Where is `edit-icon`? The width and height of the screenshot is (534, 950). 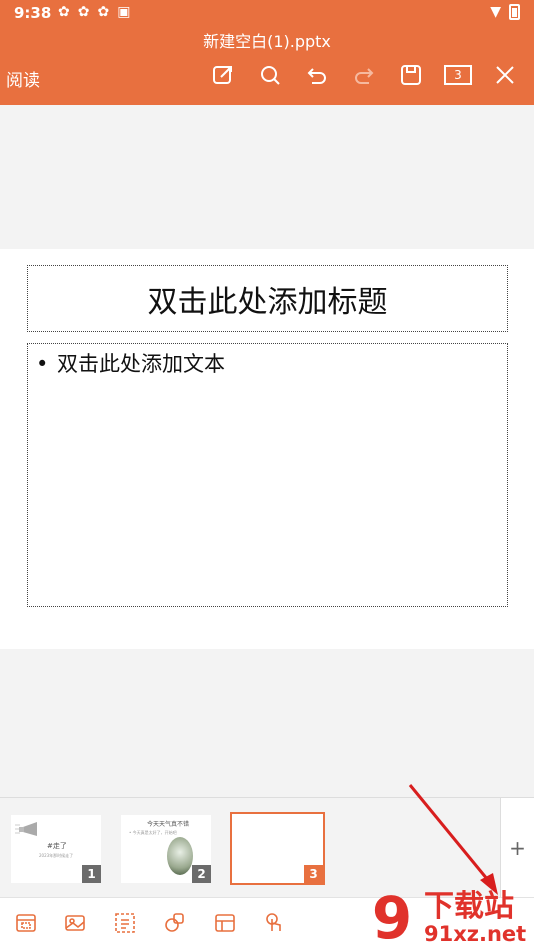
edit-icon is located at coordinates (223, 75).